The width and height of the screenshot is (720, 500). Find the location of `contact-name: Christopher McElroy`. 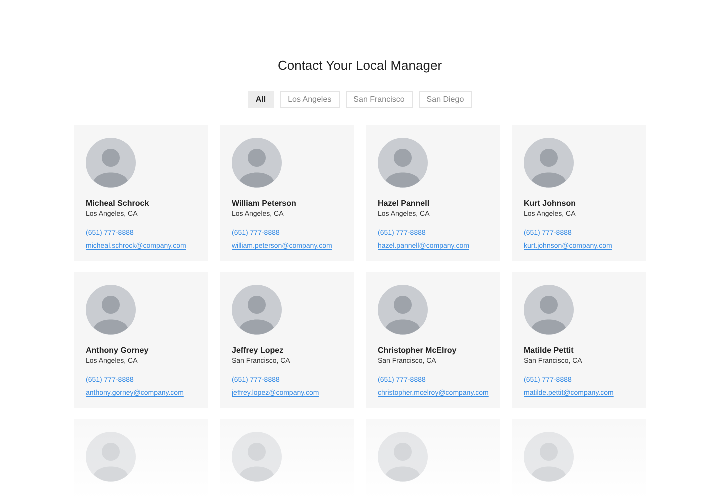

contact-name: Christopher McElroy is located at coordinates (418, 350).